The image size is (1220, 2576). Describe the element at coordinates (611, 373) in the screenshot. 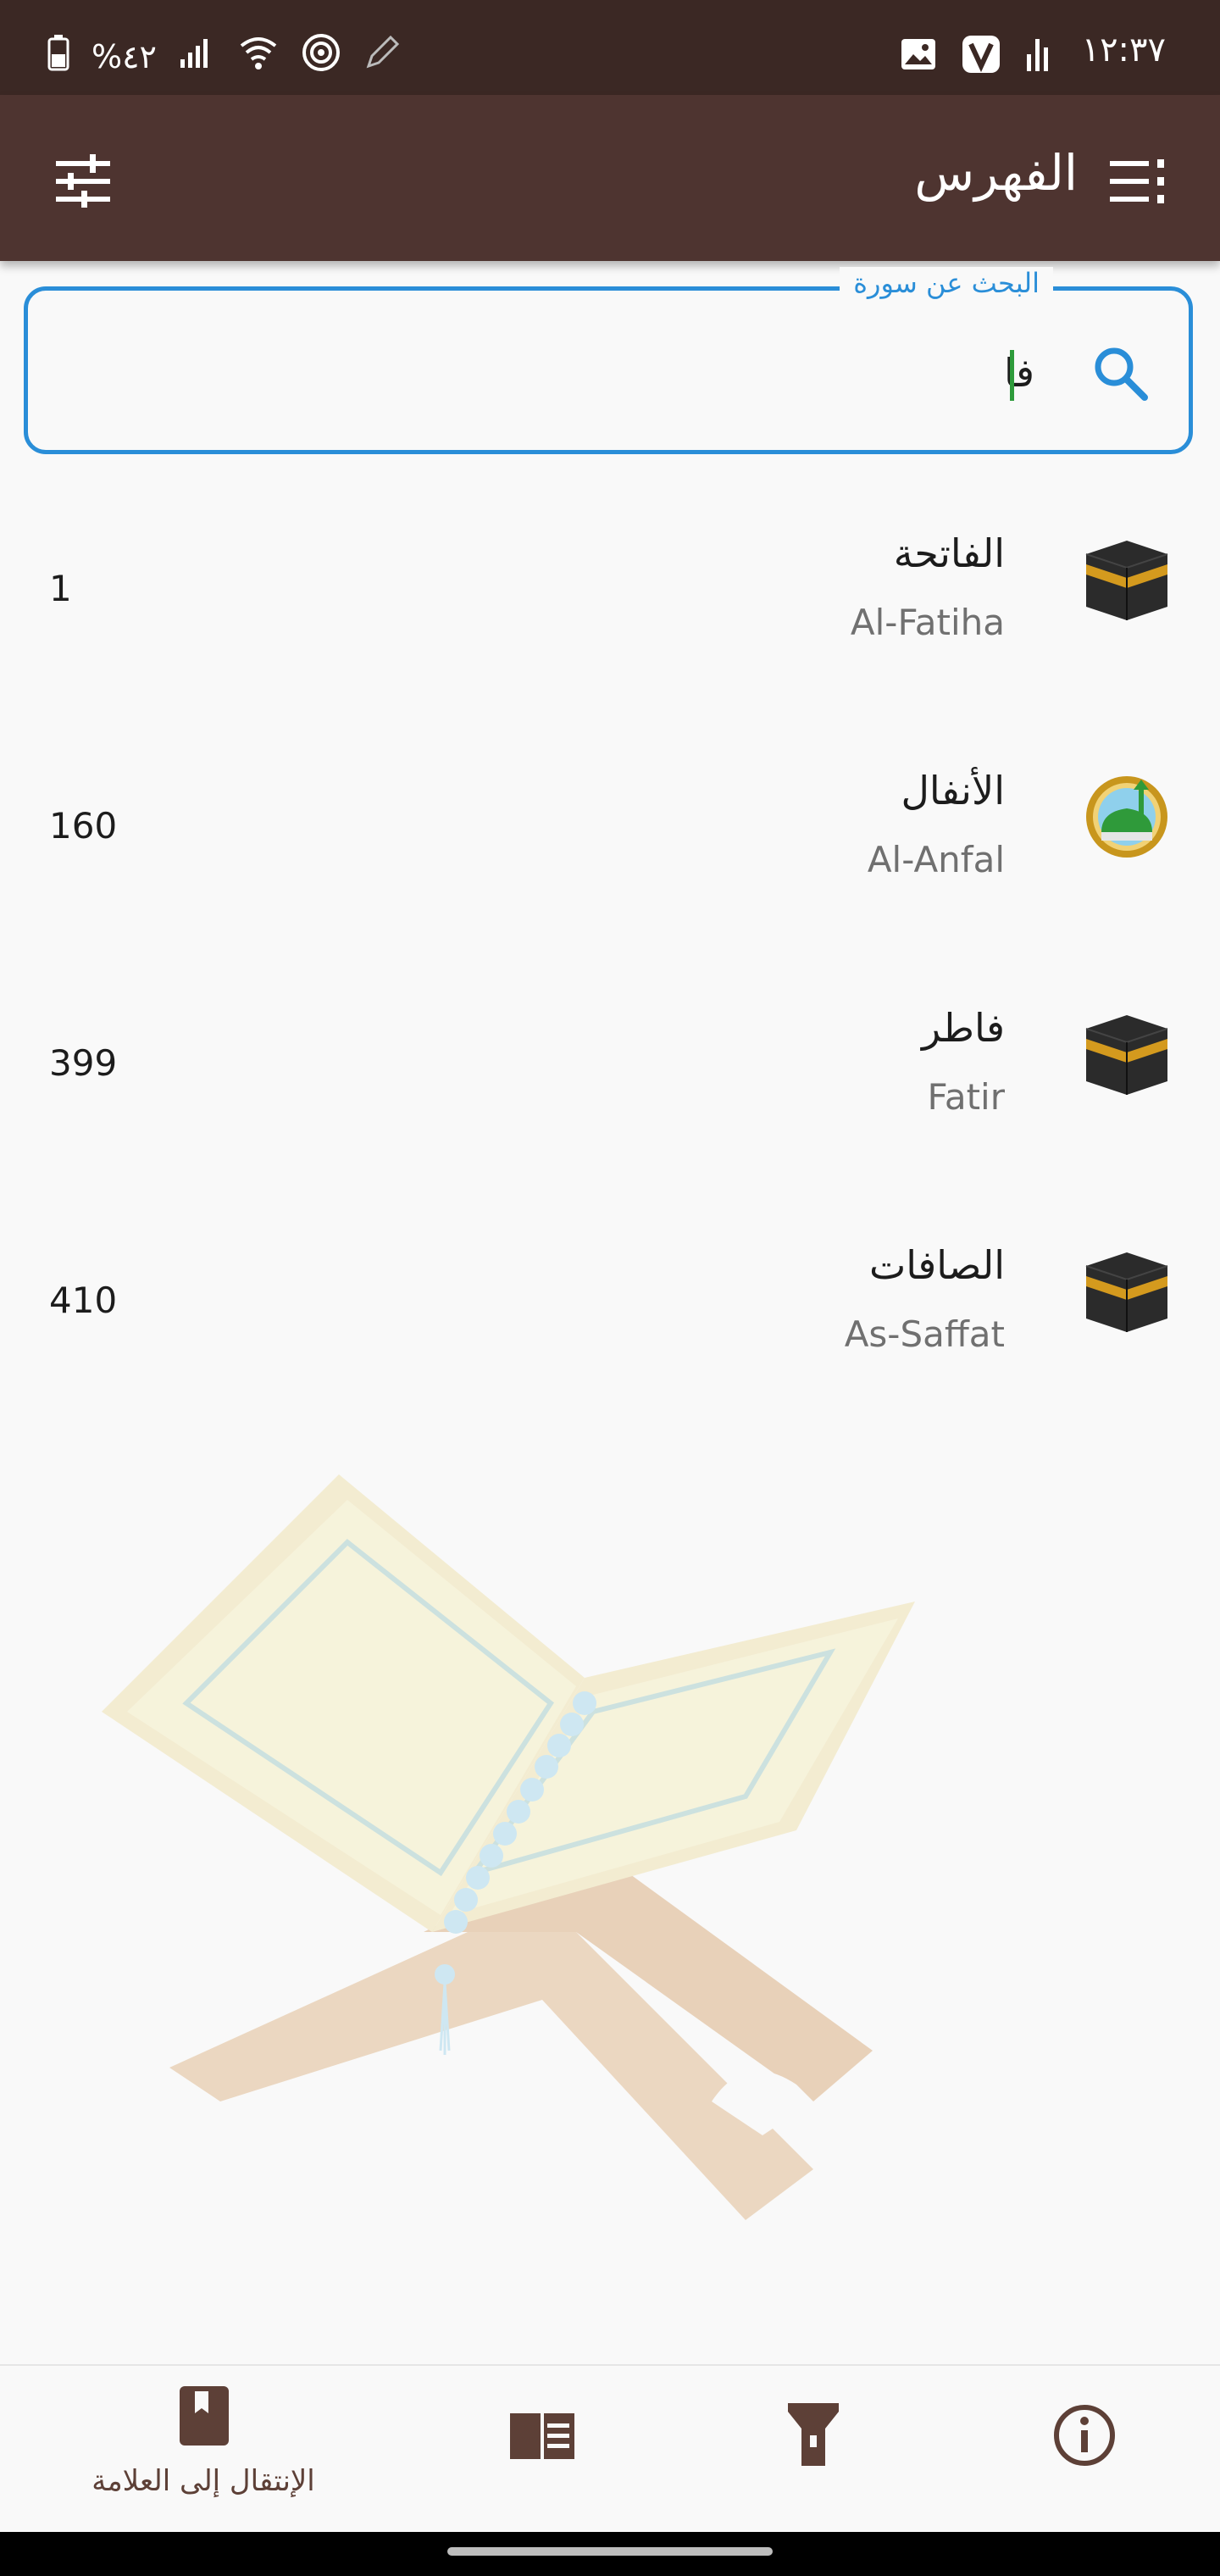

I see `search-input` at that location.